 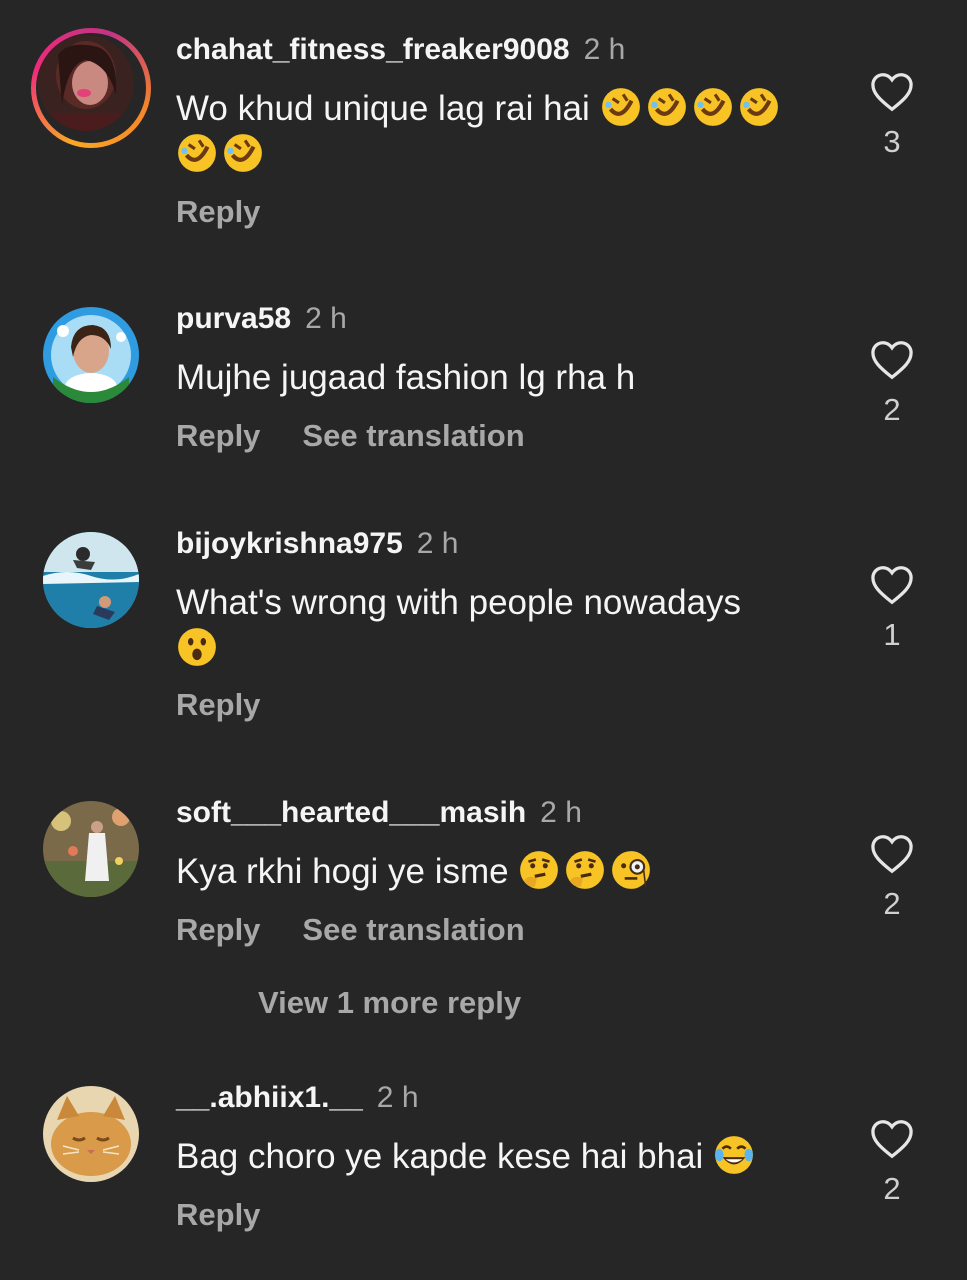 I want to click on like-count: 3, so click(x=892, y=141).